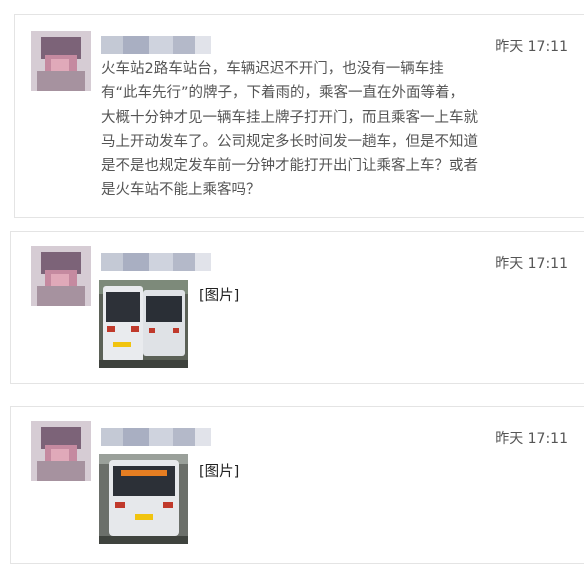  What do you see at coordinates (181, 190) in the screenshot?
I see `post-text-line: 是火车站不能上乘客吗？` at bounding box center [181, 190].